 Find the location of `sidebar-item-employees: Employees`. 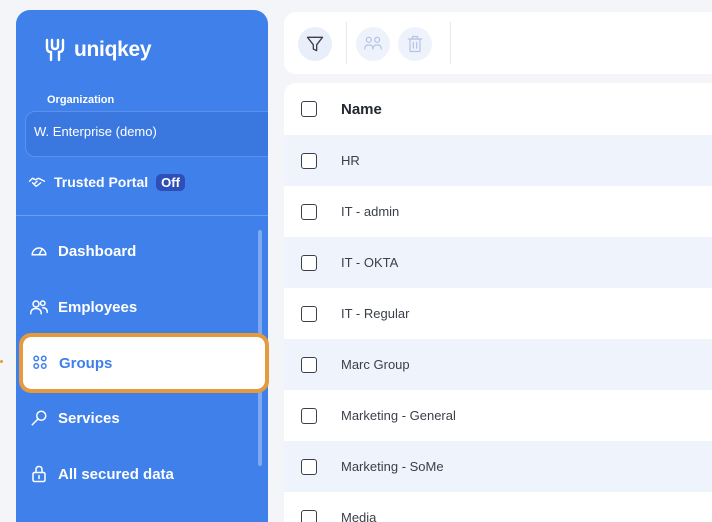

sidebar-item-employees: Employees is located at coordinates (144, 307).